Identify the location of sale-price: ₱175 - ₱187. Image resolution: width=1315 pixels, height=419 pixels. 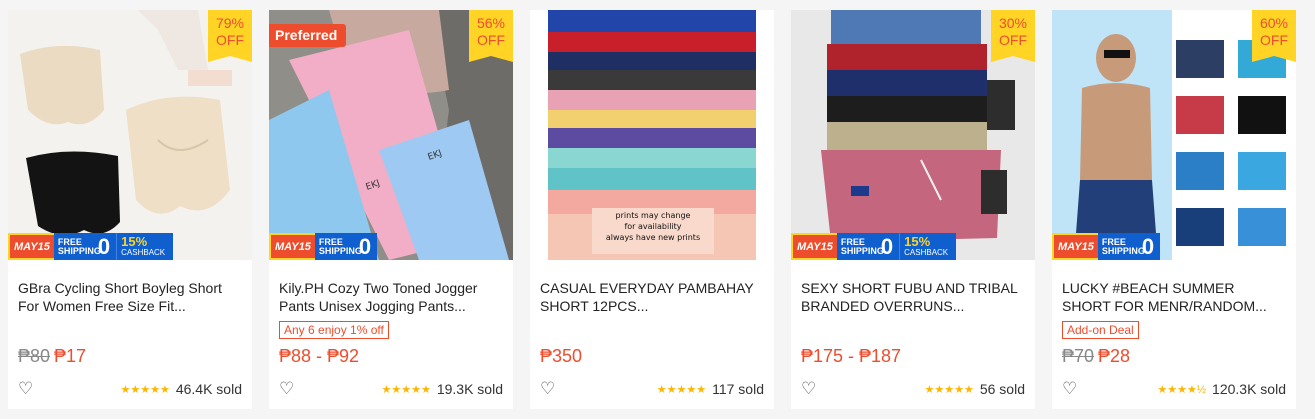
(851, 356).